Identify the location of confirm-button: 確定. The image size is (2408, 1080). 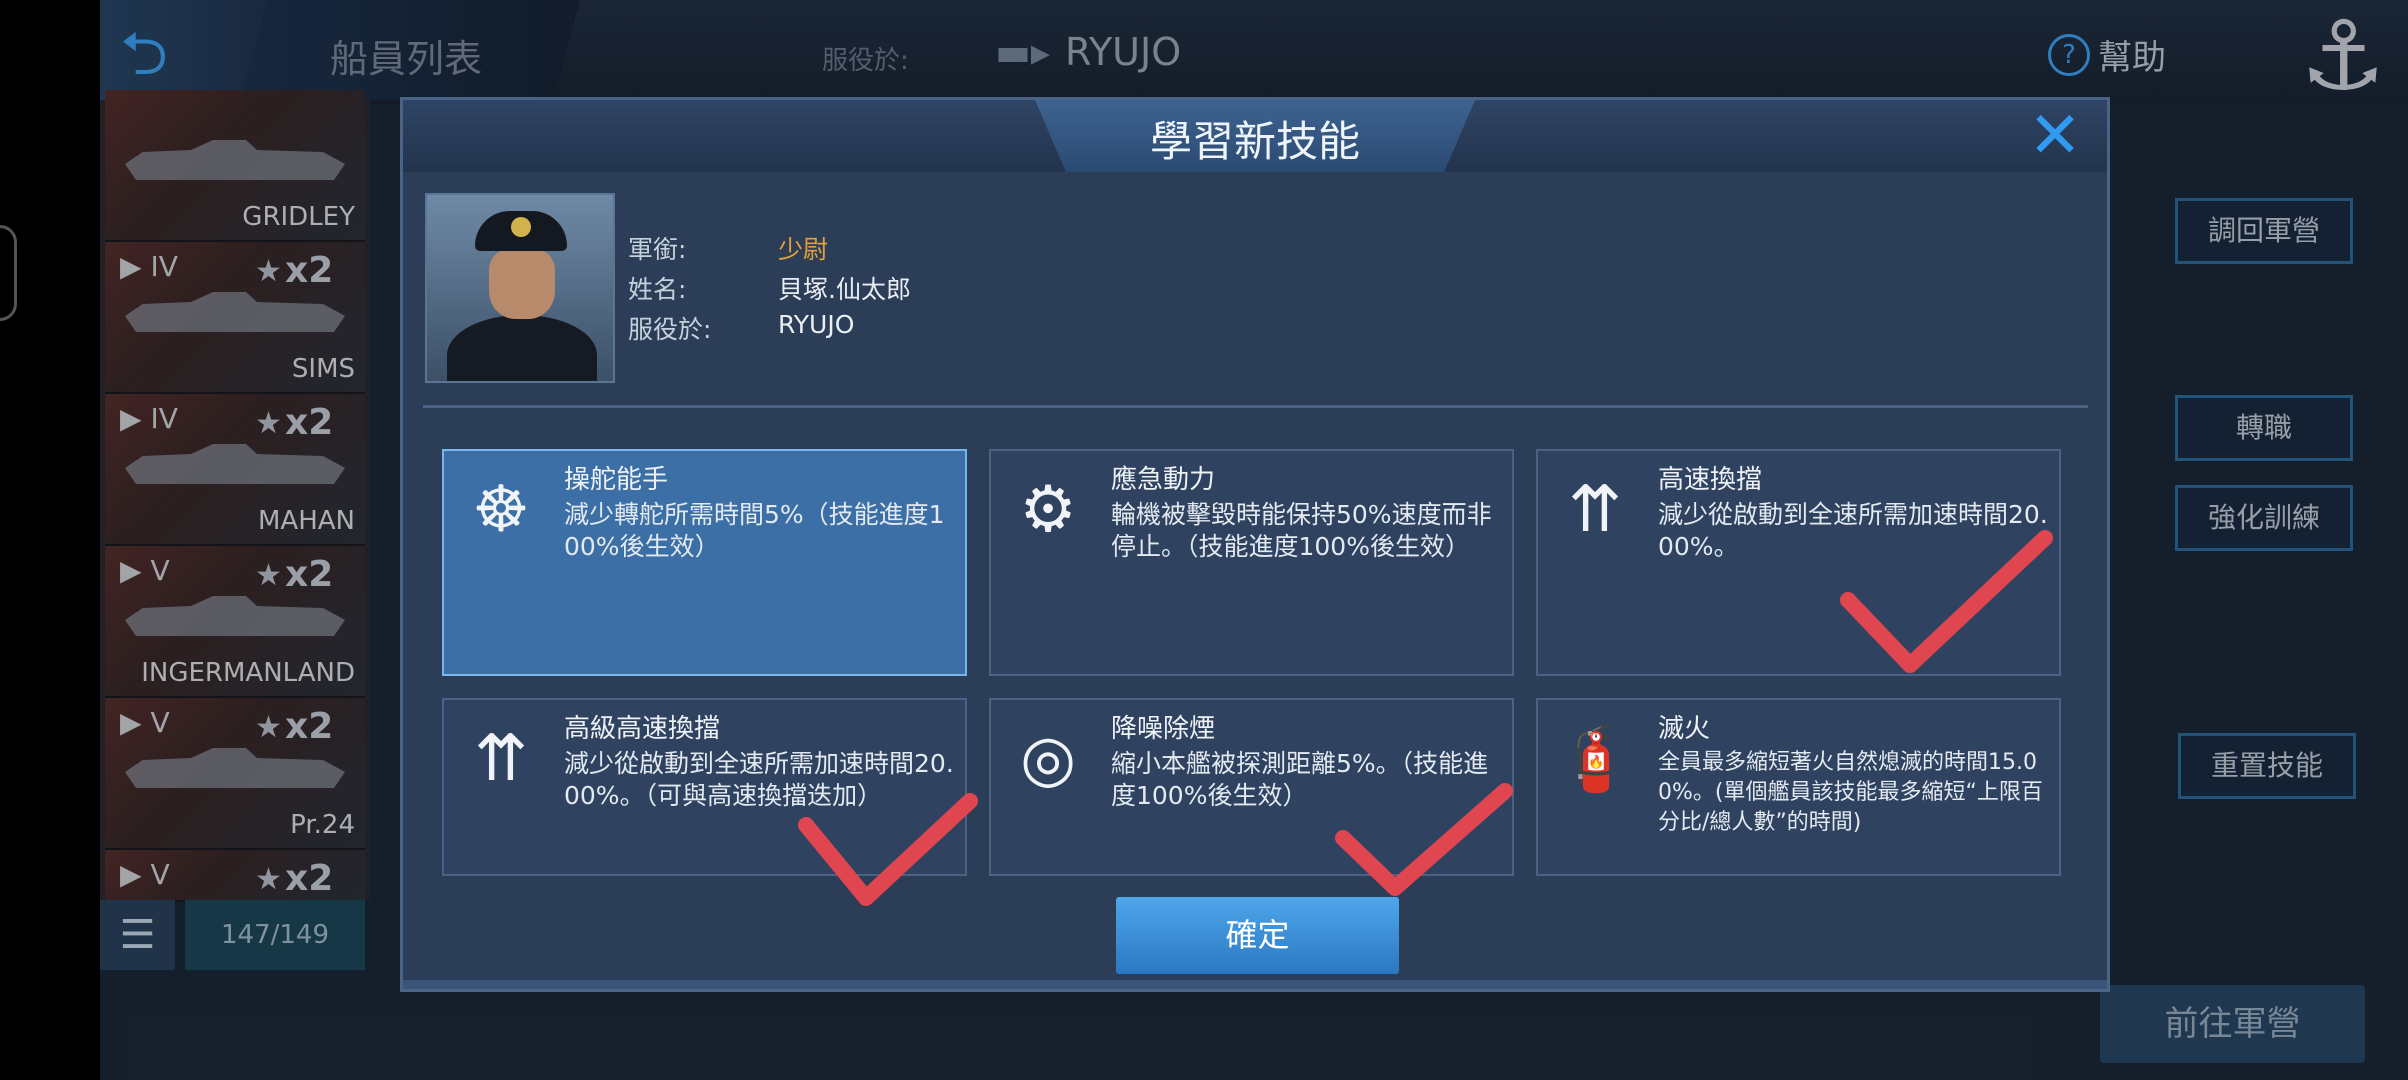
(1257, 935).